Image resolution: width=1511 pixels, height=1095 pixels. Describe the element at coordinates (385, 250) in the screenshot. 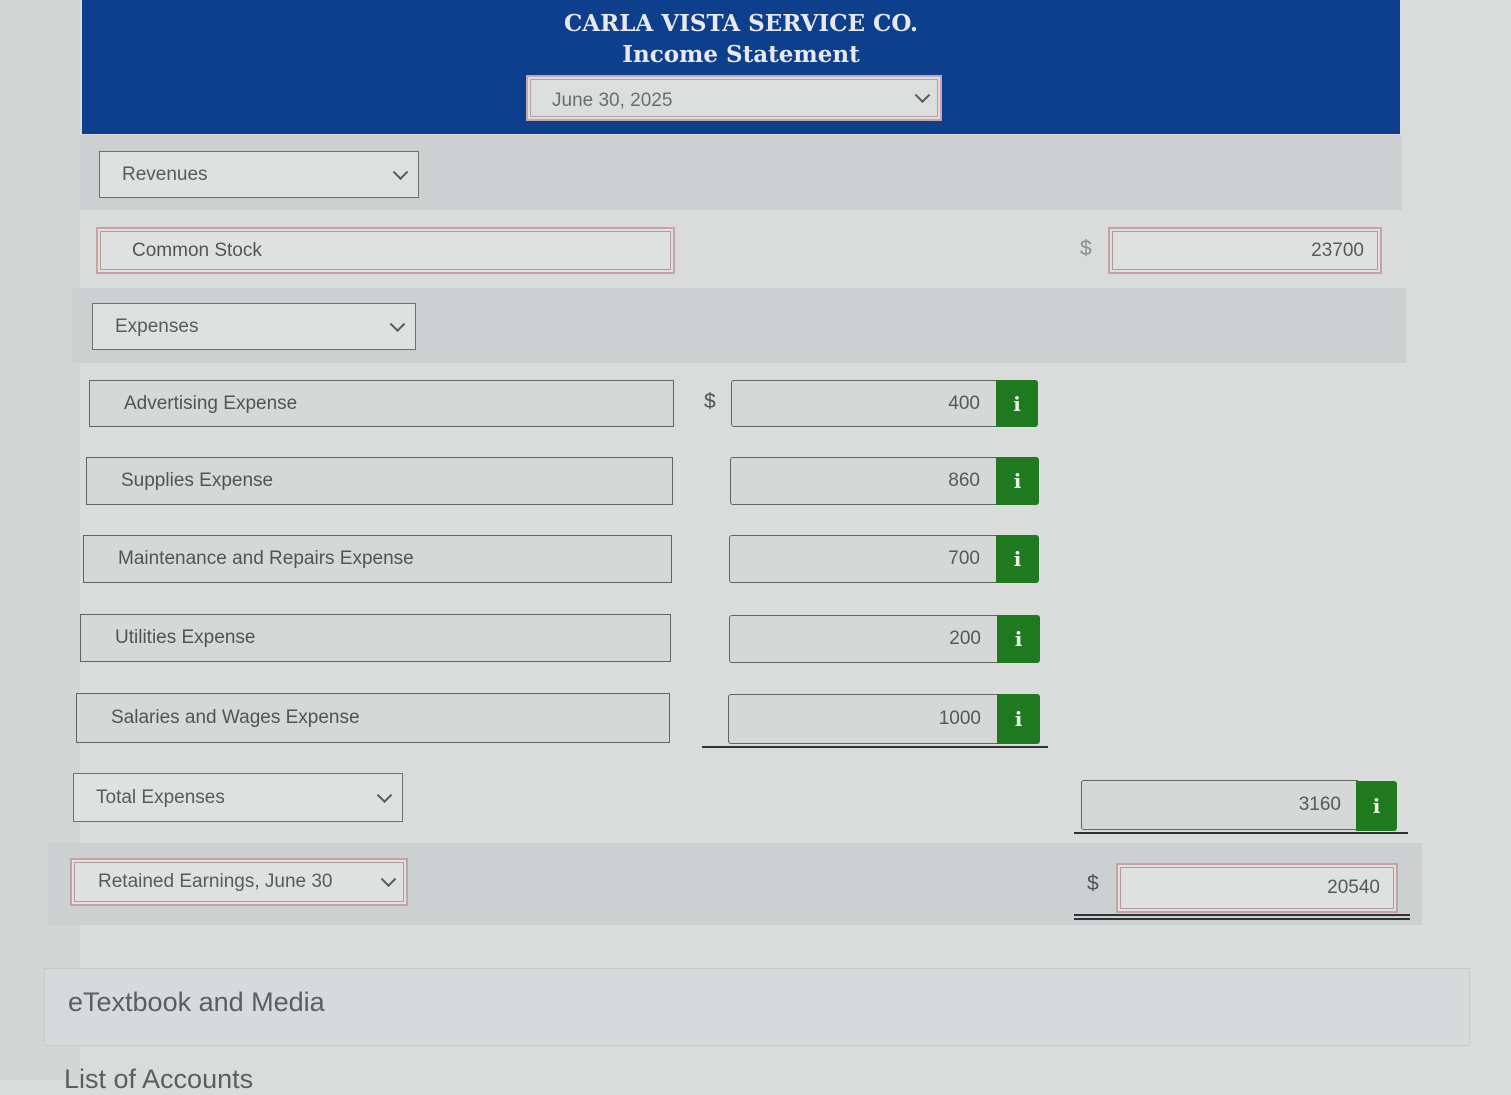

I see `revenue-account-field: Common Stock` at that location.